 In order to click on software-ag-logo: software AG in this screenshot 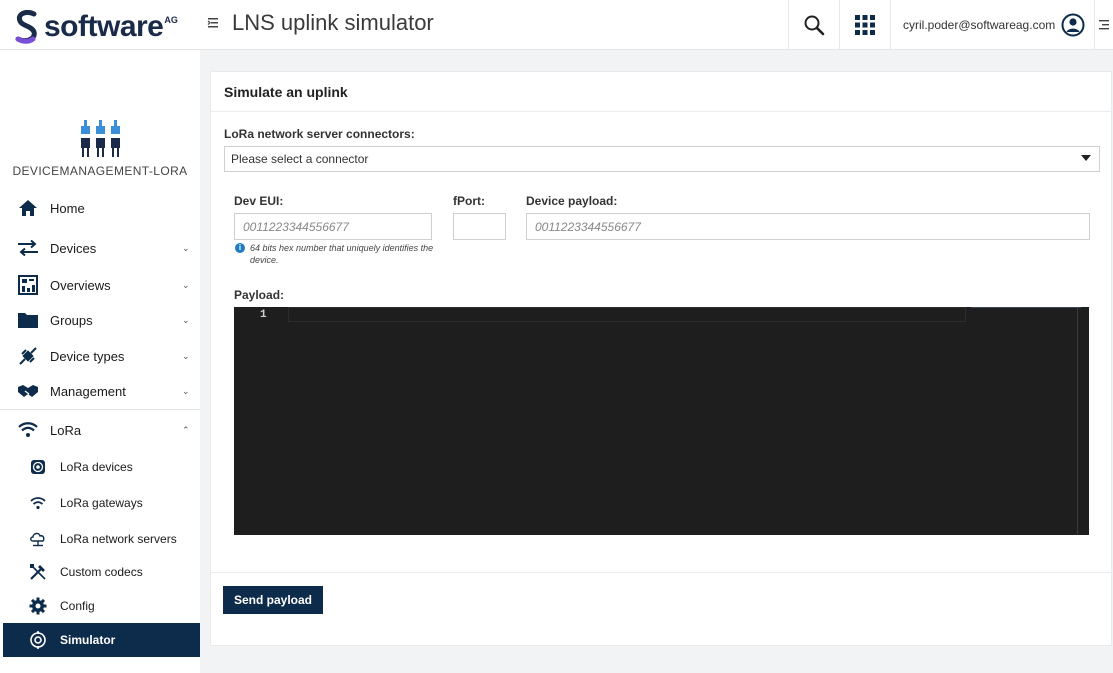, I will do `click(96, 27)`.